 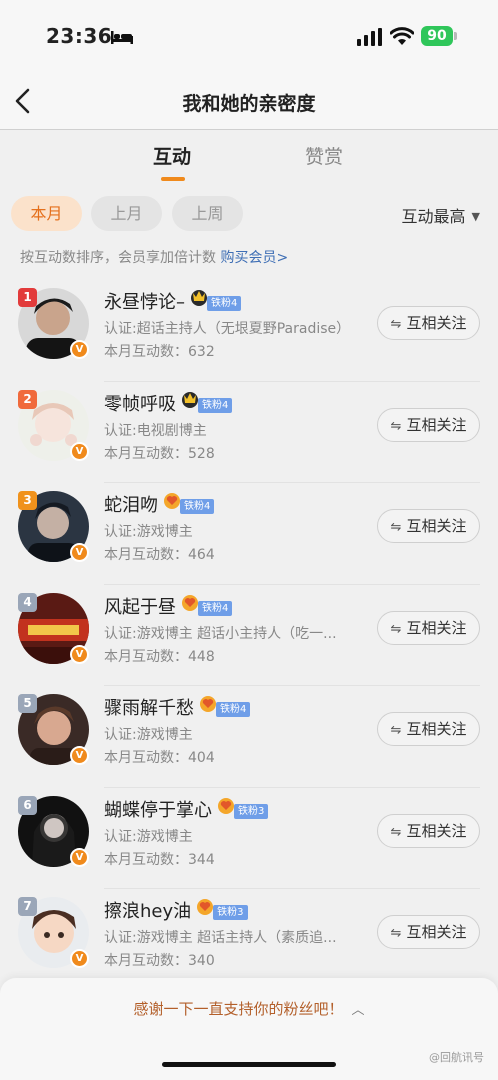 What do you see at coordinates (456, 1057) in the screenshot?
I see `watermark: @回航讯号` at bounding box center [456, 1057].